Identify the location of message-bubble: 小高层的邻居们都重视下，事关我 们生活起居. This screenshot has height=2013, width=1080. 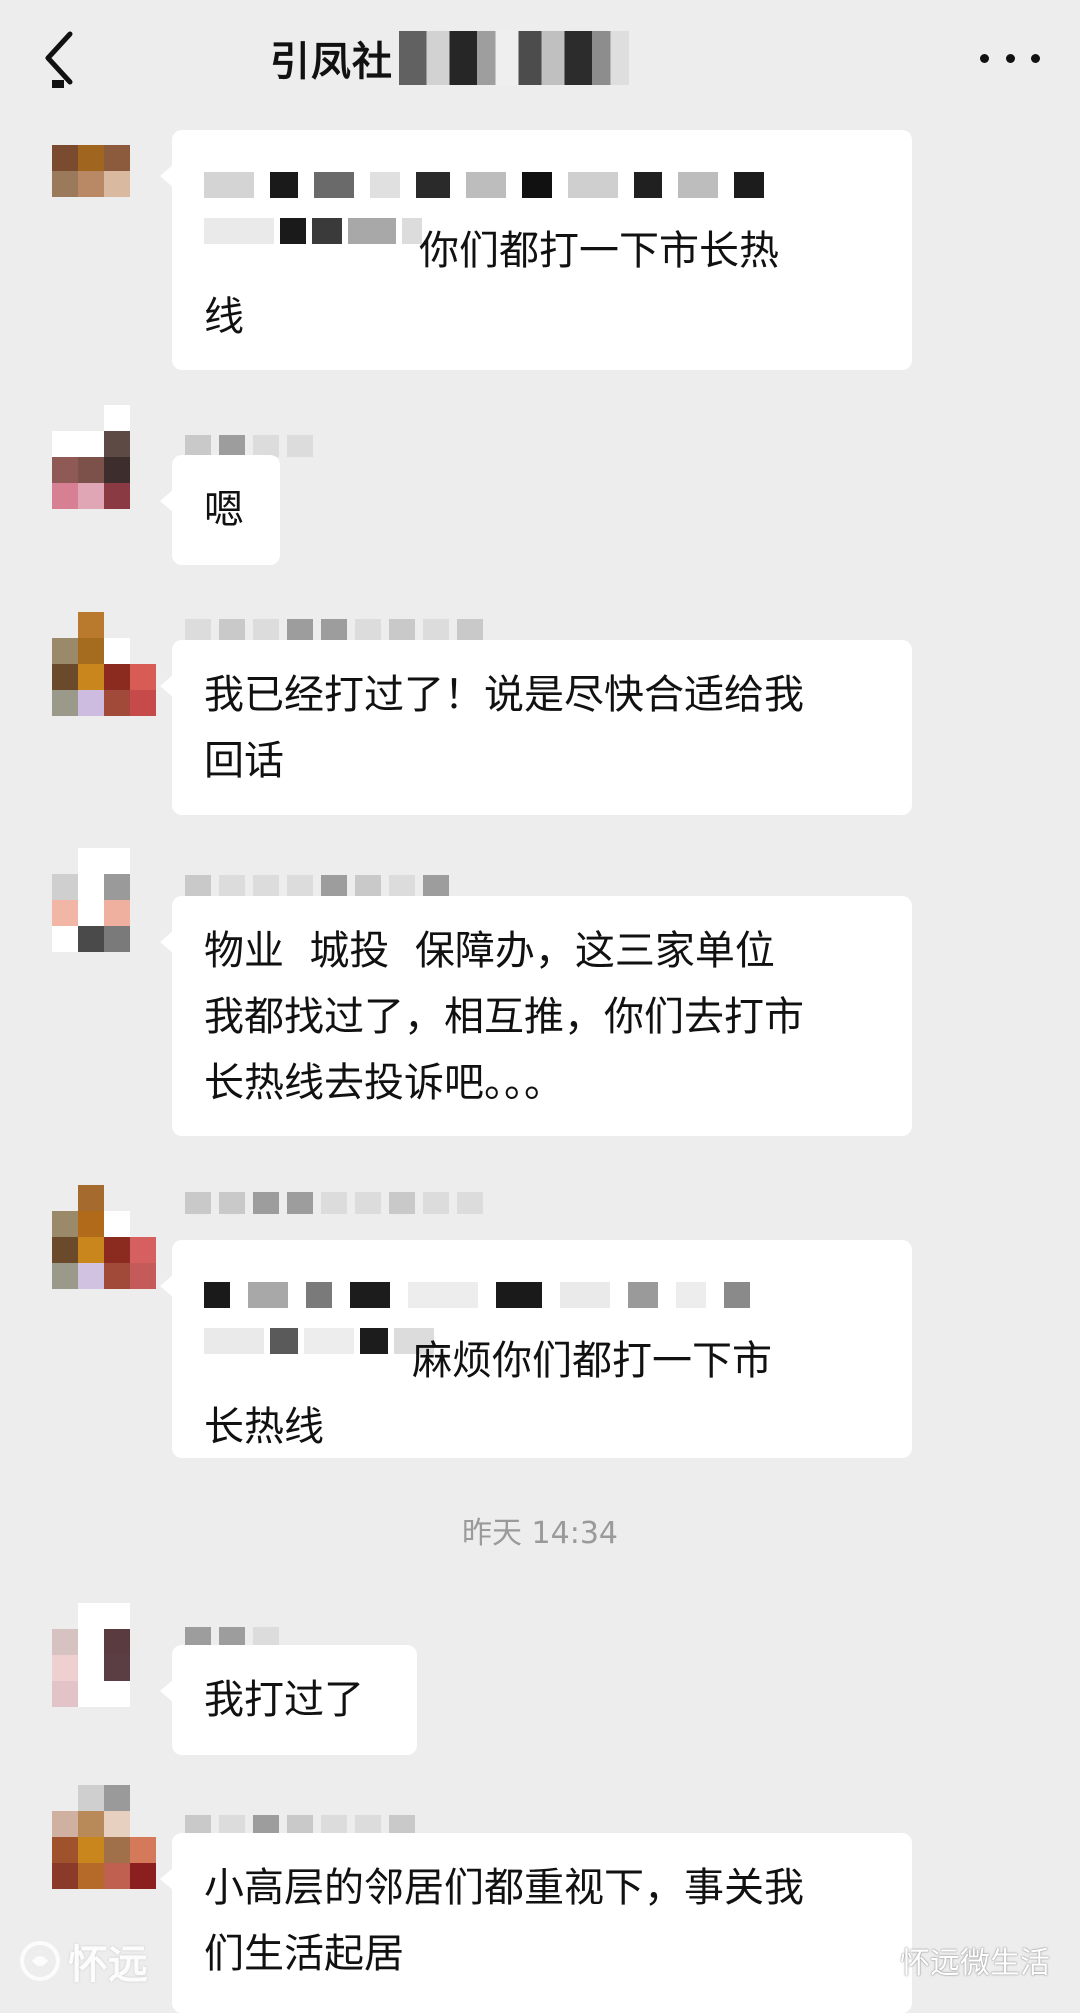
(536, 1923).